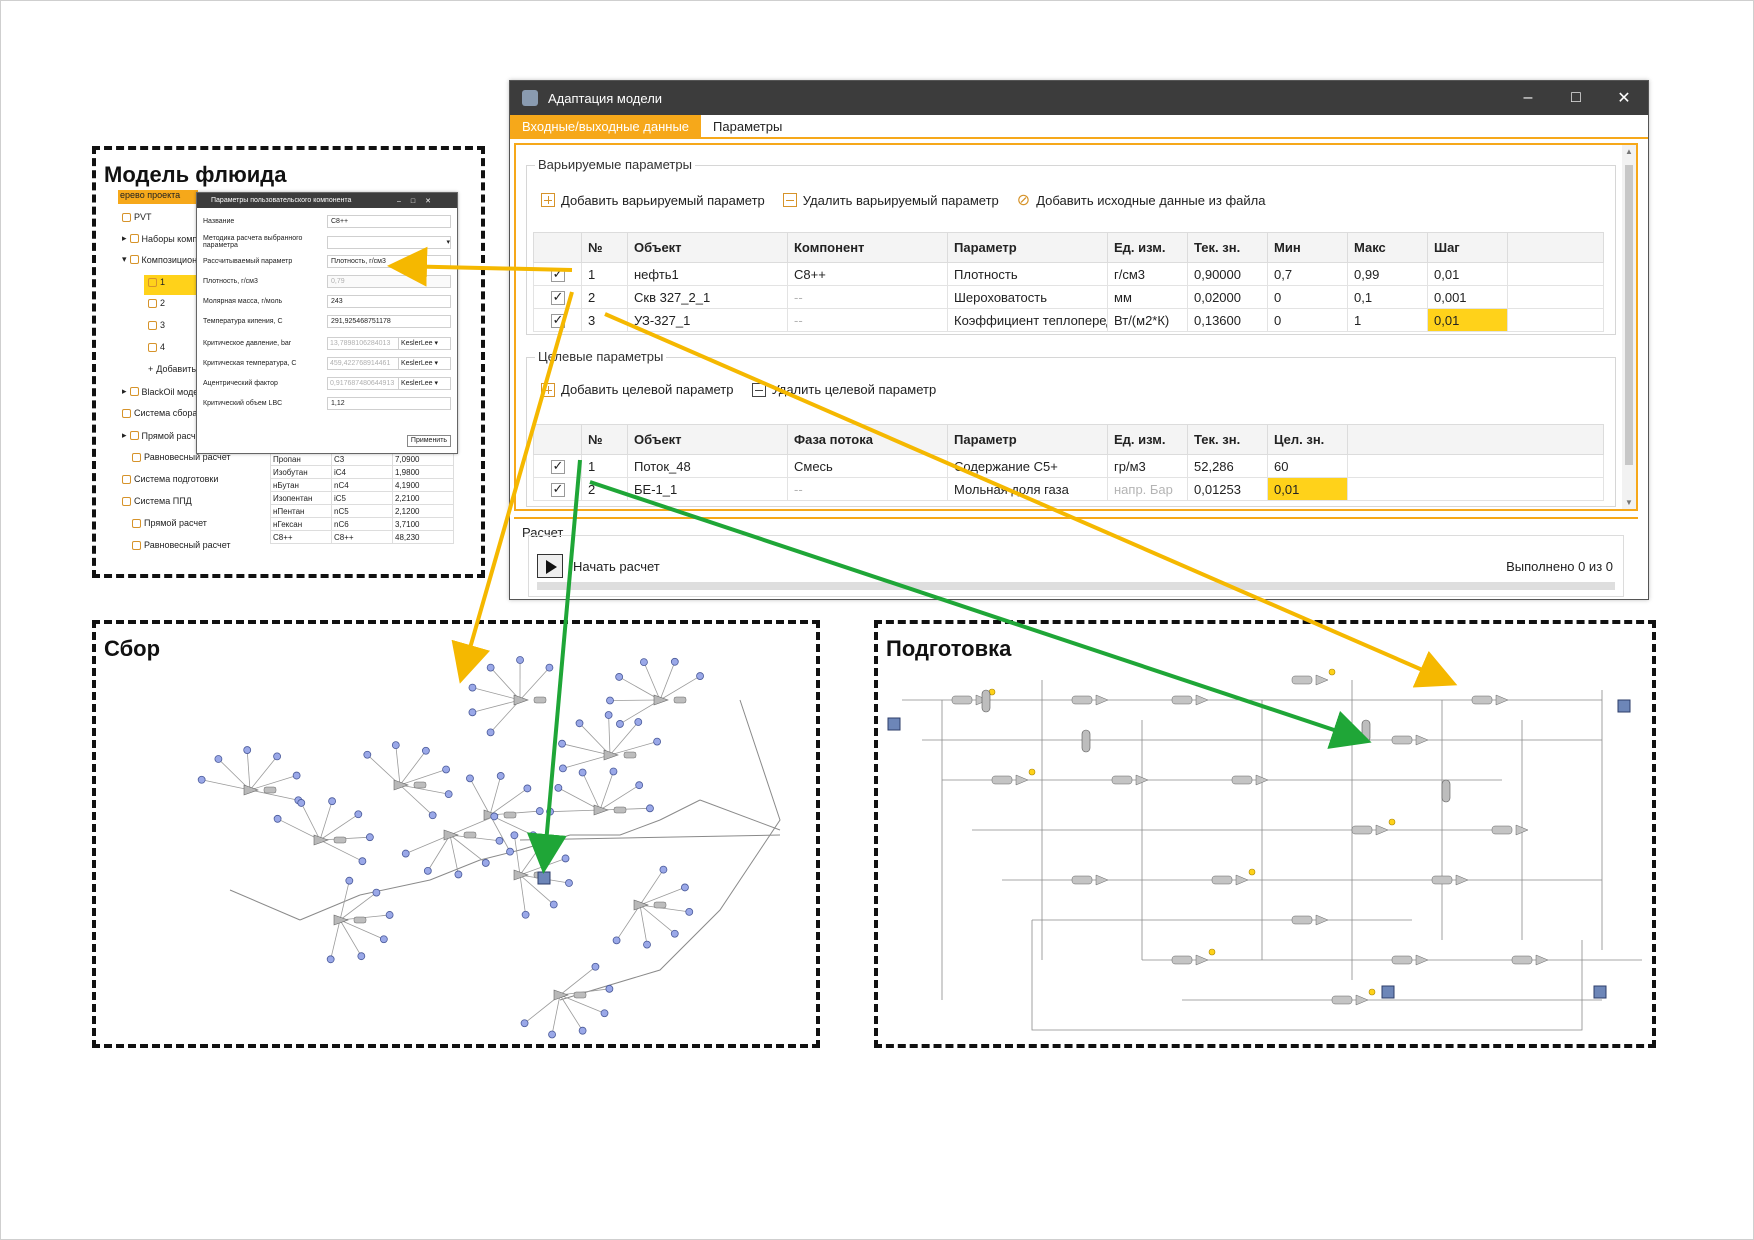 This screenshot has height=1240, width=1754. What do you see at coordinates (169, 523) in the screenshot?
I see `tree-item-direct-2: Прямой расчет` at bounding box center [169, 523].